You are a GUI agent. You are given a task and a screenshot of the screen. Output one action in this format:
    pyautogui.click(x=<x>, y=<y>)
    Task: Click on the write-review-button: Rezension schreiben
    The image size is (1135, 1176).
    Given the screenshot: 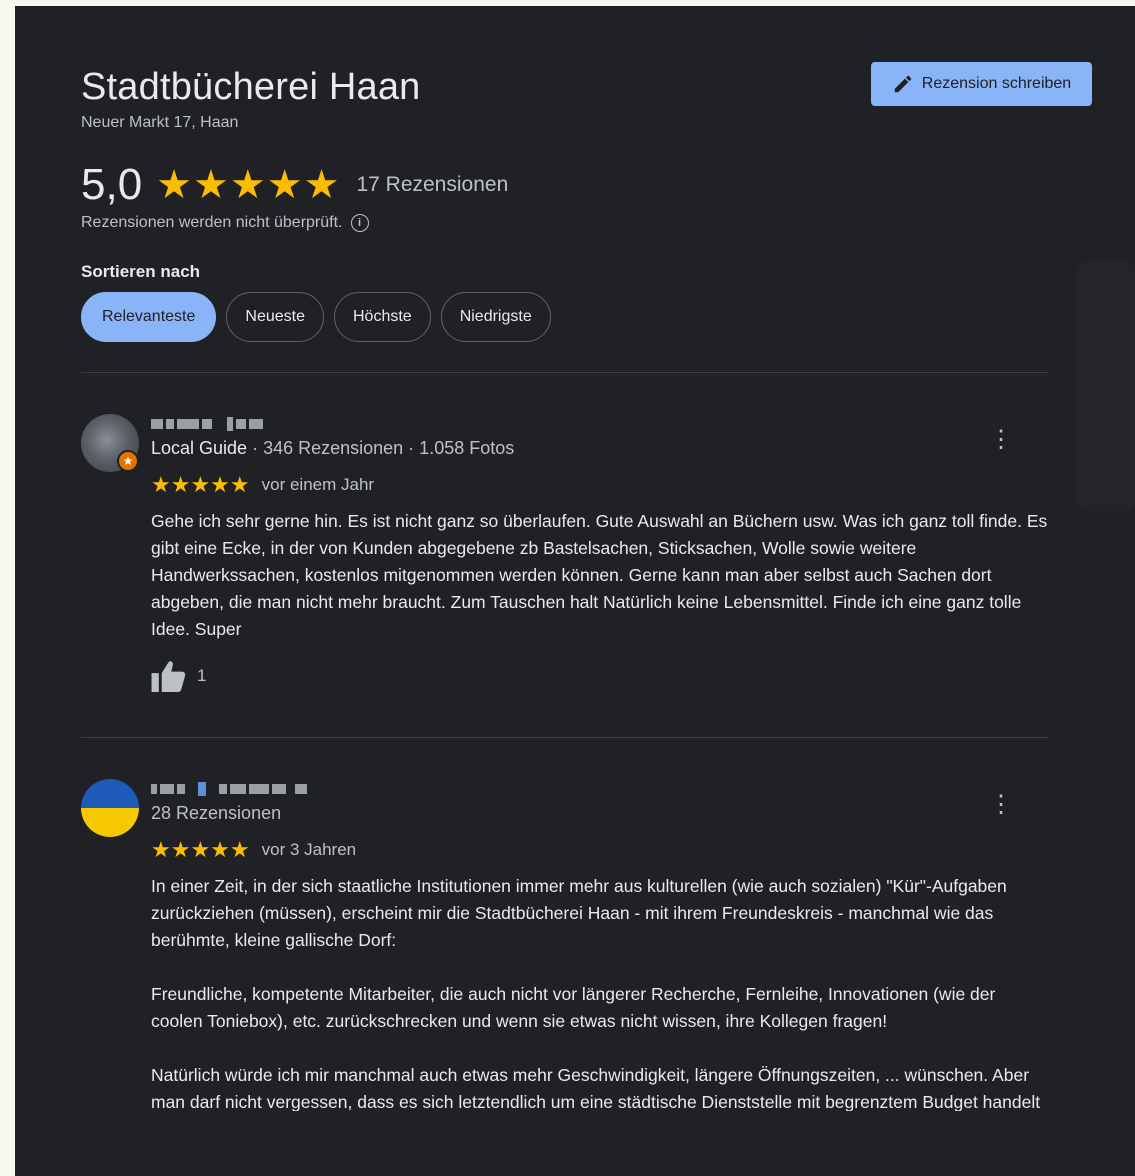 What is the action you would take?
    pyautogui.click(x=981, y=84)
    